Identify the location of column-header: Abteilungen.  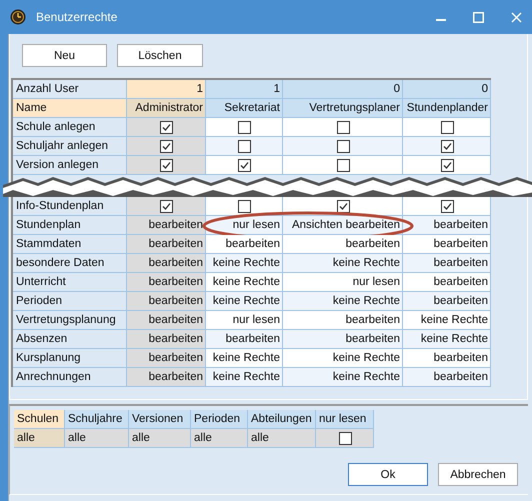
(282, 419).